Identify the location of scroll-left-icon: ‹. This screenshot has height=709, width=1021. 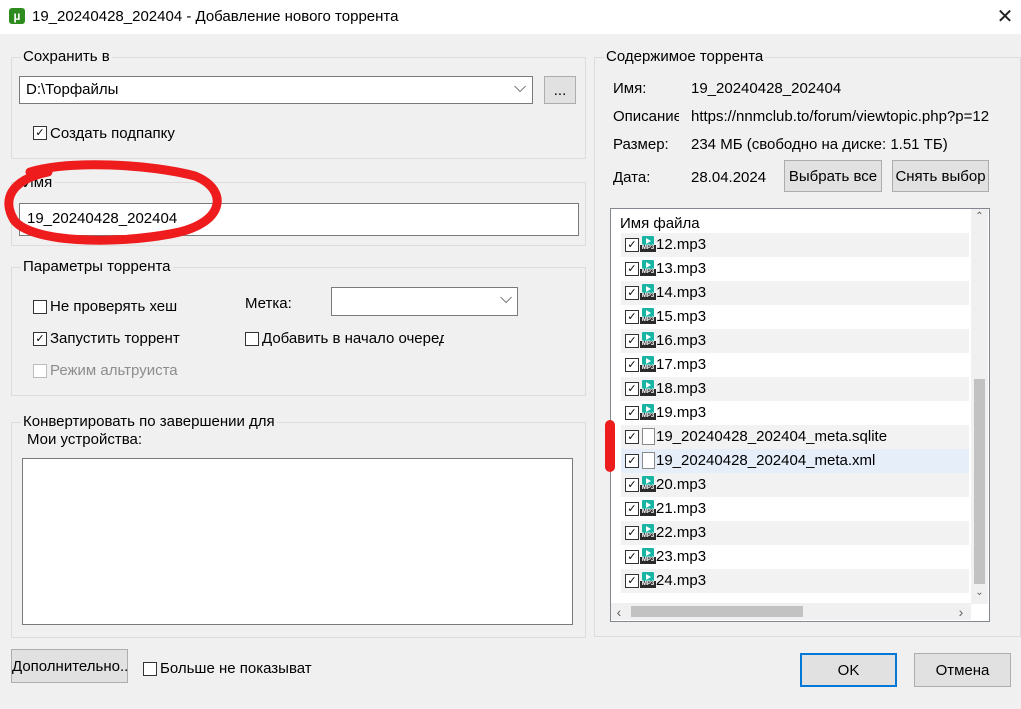
(619, 612).